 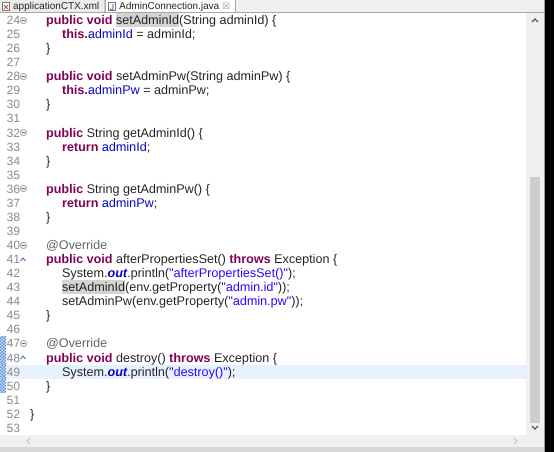 What do you see at coordinates (13, 104) in the screenshot?
I see `line-number: 30` at bounding box center [13, 104].